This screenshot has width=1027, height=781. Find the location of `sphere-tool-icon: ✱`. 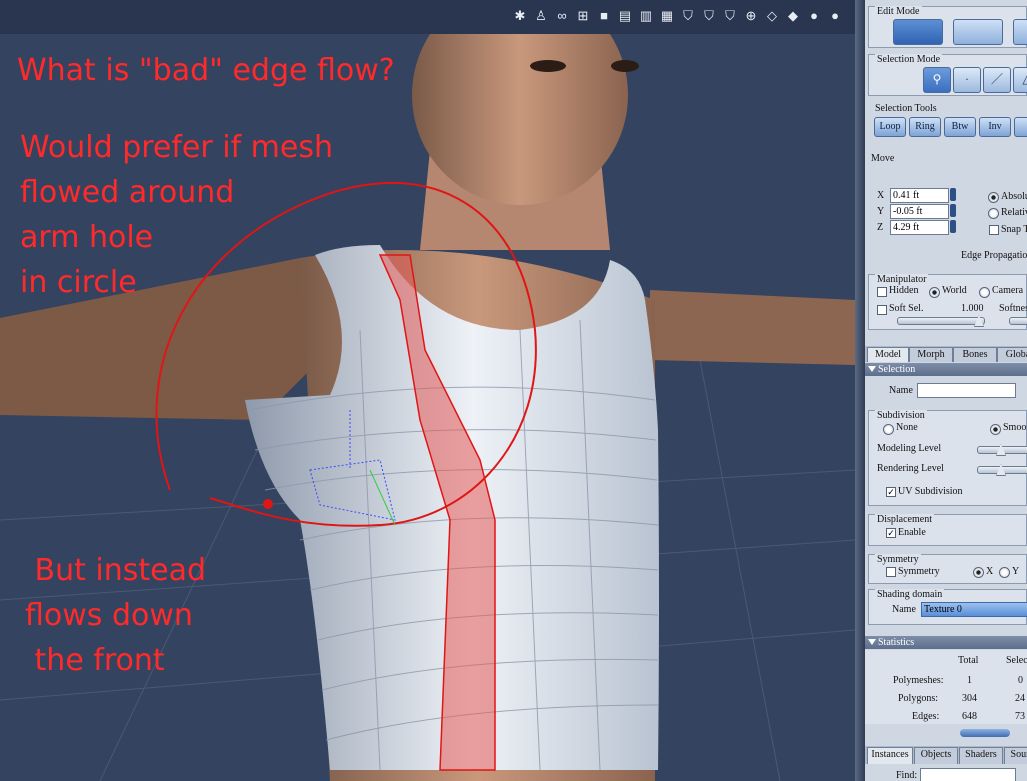

sphere-tool-icon: ✱ is located at coordinates (520, 16).